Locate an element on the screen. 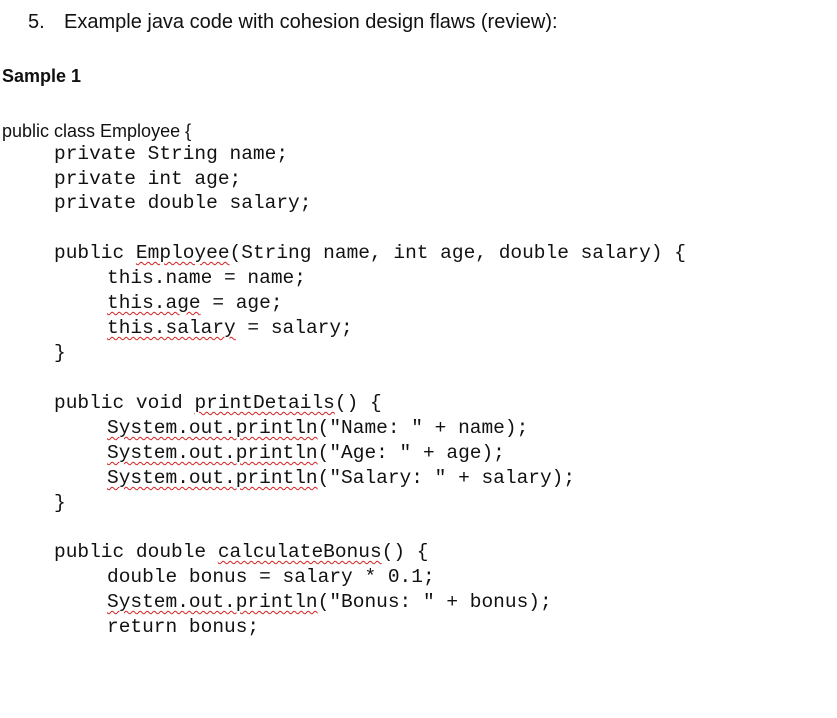 The width and height of the screenshot is (837, 718). println-age-line: System.out.println("Age: " + age); is located at coordinates (306, 453).